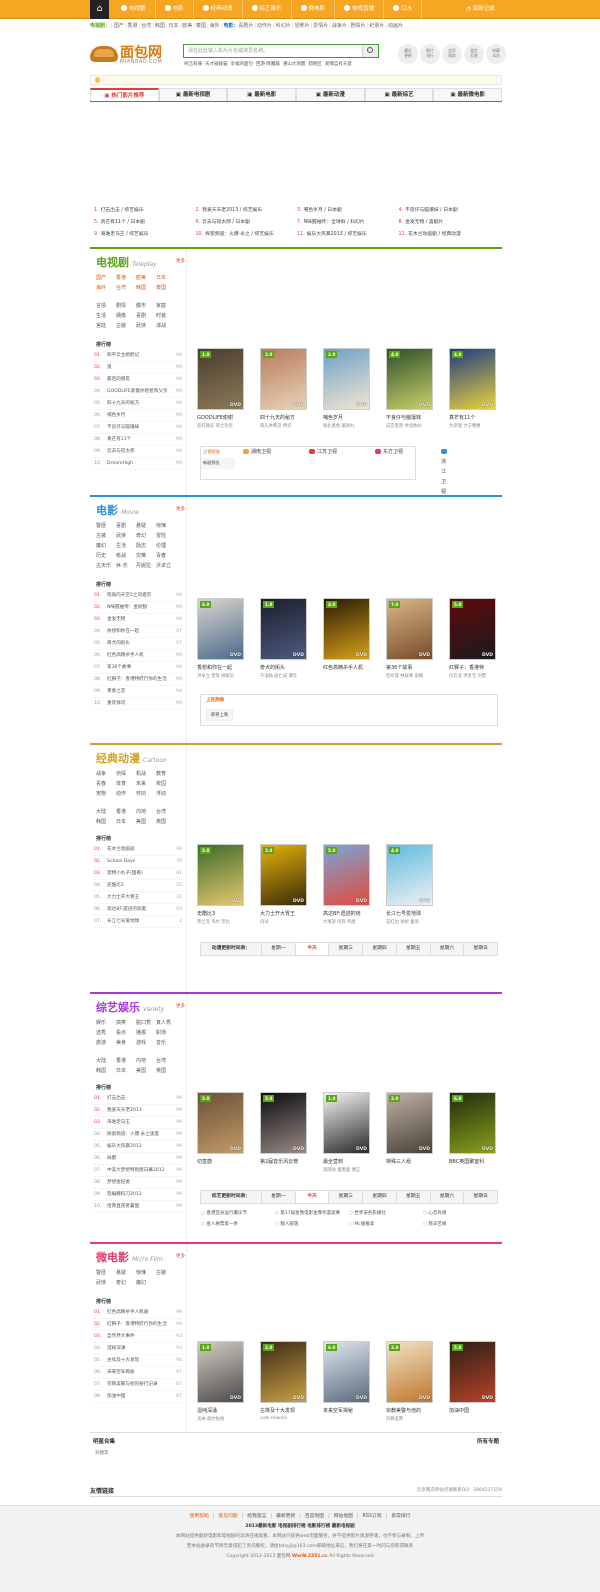 The height and width of the screenshot is (1592, 600). Describe the element at coordinates (126, 566) in the screenshot. I see `genre-tag: 休·杰` at that location.